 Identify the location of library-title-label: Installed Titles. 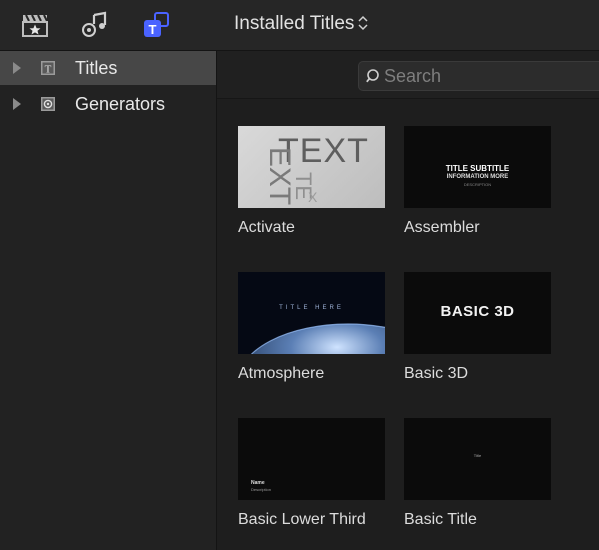
(294, 23).